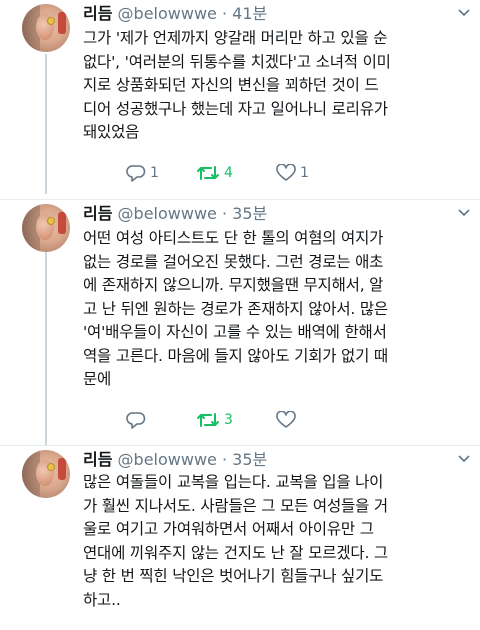 The height and width of the screenshot is (630, 480). What do you see at coordinates (154, 173) in the screenshot?
I see `reply-count: 1` at bounding box center [154, 173].